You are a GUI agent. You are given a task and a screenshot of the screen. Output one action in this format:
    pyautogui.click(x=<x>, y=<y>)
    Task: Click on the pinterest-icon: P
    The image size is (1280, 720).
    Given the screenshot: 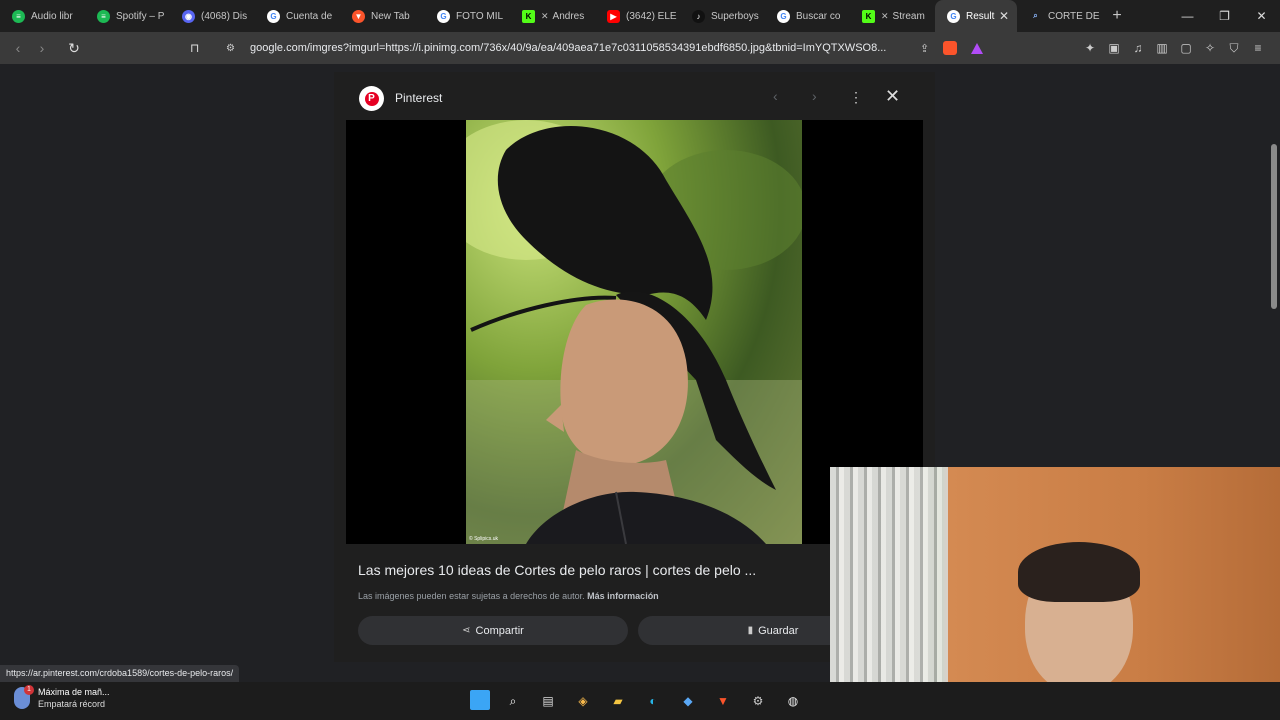 What is the action you would take?
    pyautogui.click(x=371, y=98)
    